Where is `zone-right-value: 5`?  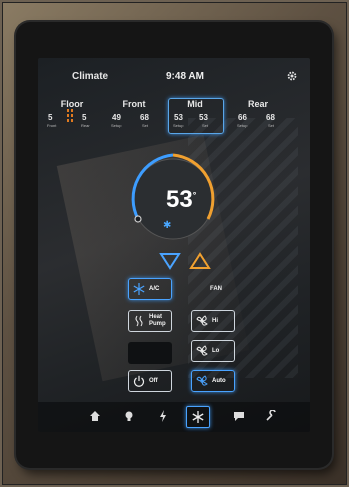 zone-right-value: 5 is located at coordinates (84, 117).